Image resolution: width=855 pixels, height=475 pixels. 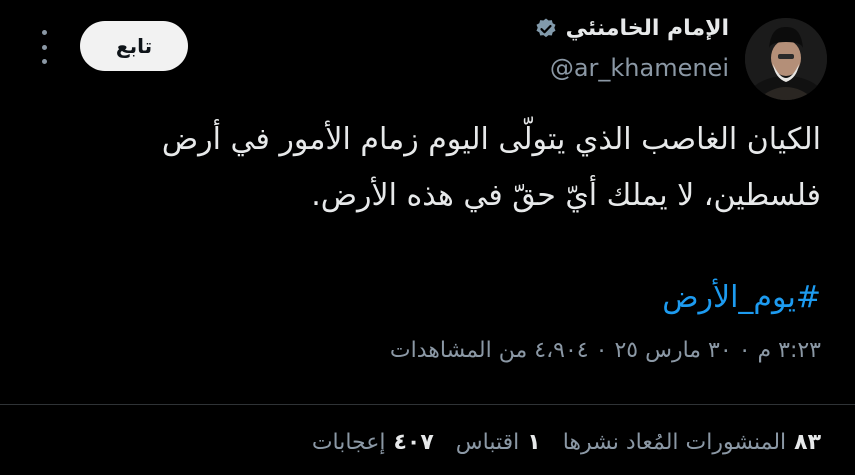 I want to click on user-handle: @ar_khamenei, so click(x=639, y=68).